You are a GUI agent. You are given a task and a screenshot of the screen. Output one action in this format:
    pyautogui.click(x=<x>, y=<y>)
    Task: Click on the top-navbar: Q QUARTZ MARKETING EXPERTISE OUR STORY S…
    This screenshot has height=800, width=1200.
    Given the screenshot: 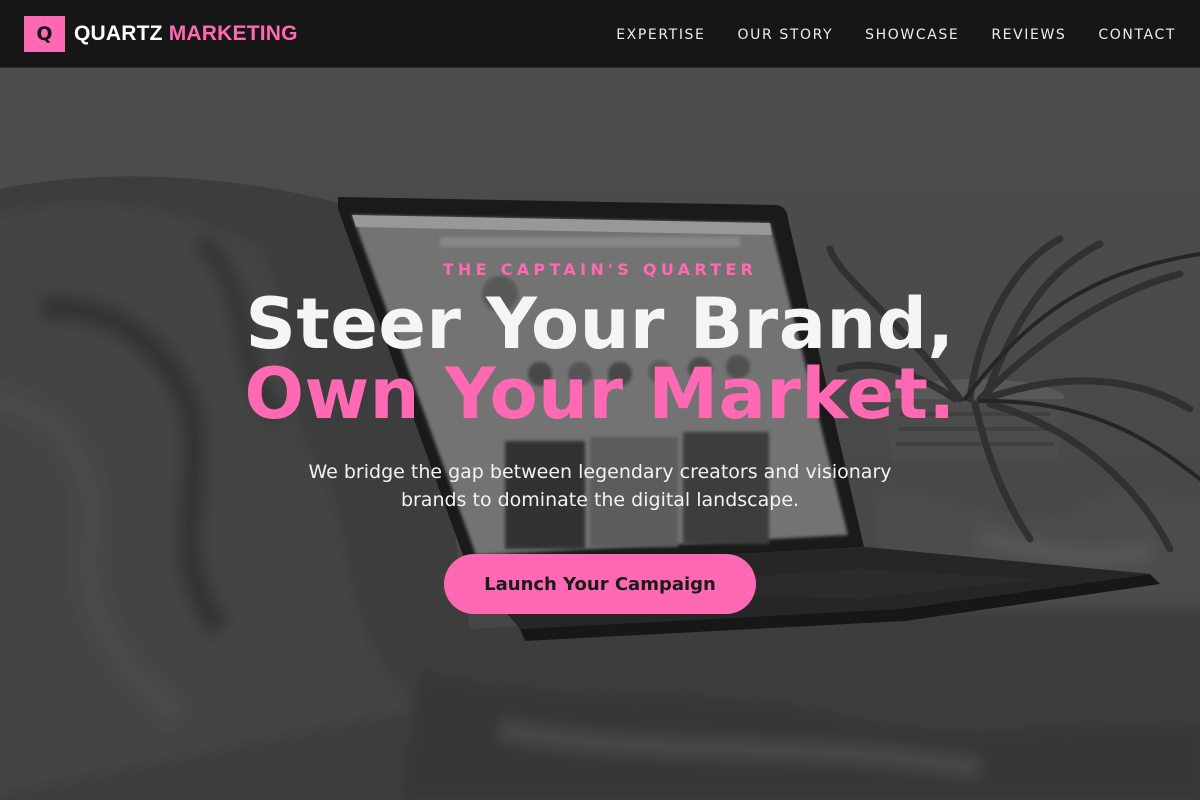 What is the action you would take?
    pyautogui.click(x=600, y=34)
    